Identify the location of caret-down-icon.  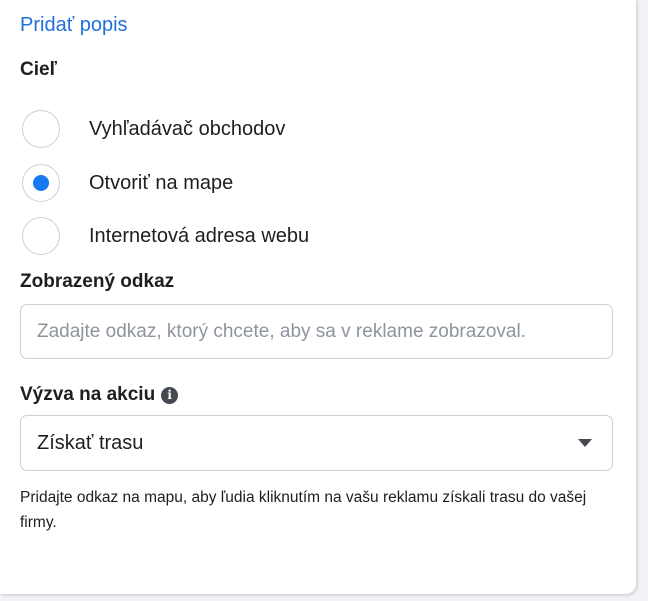
(585, 443).